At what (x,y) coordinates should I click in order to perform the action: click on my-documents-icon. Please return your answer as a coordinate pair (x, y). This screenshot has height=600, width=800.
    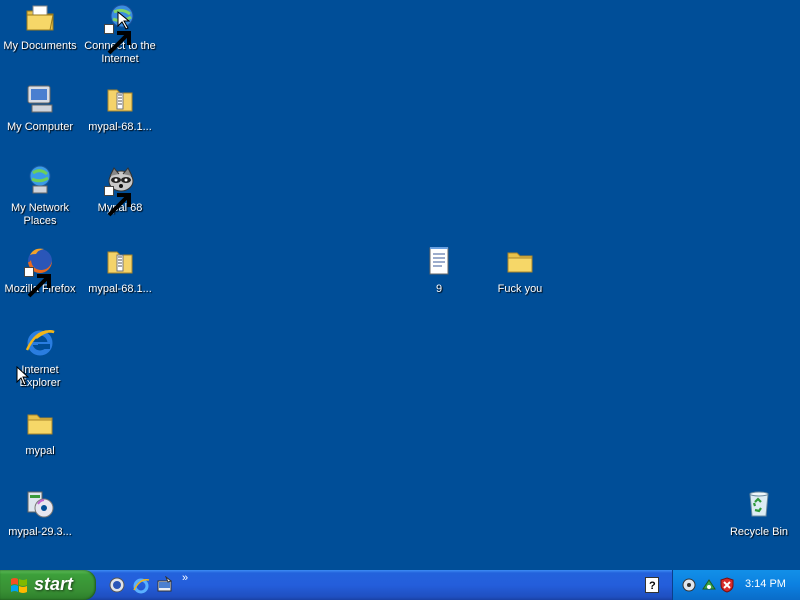
    Looking at the image, I should click on (40, 18).